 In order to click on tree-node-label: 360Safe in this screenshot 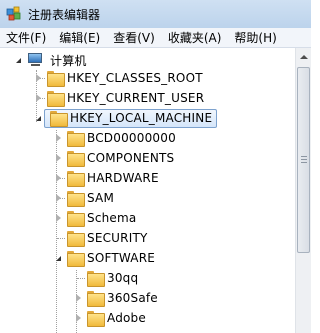, I will do `click(132, 298)`.